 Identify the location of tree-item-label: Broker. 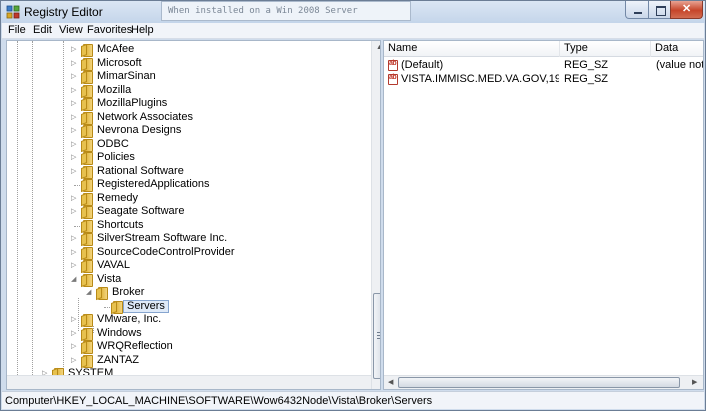
(128, 292).